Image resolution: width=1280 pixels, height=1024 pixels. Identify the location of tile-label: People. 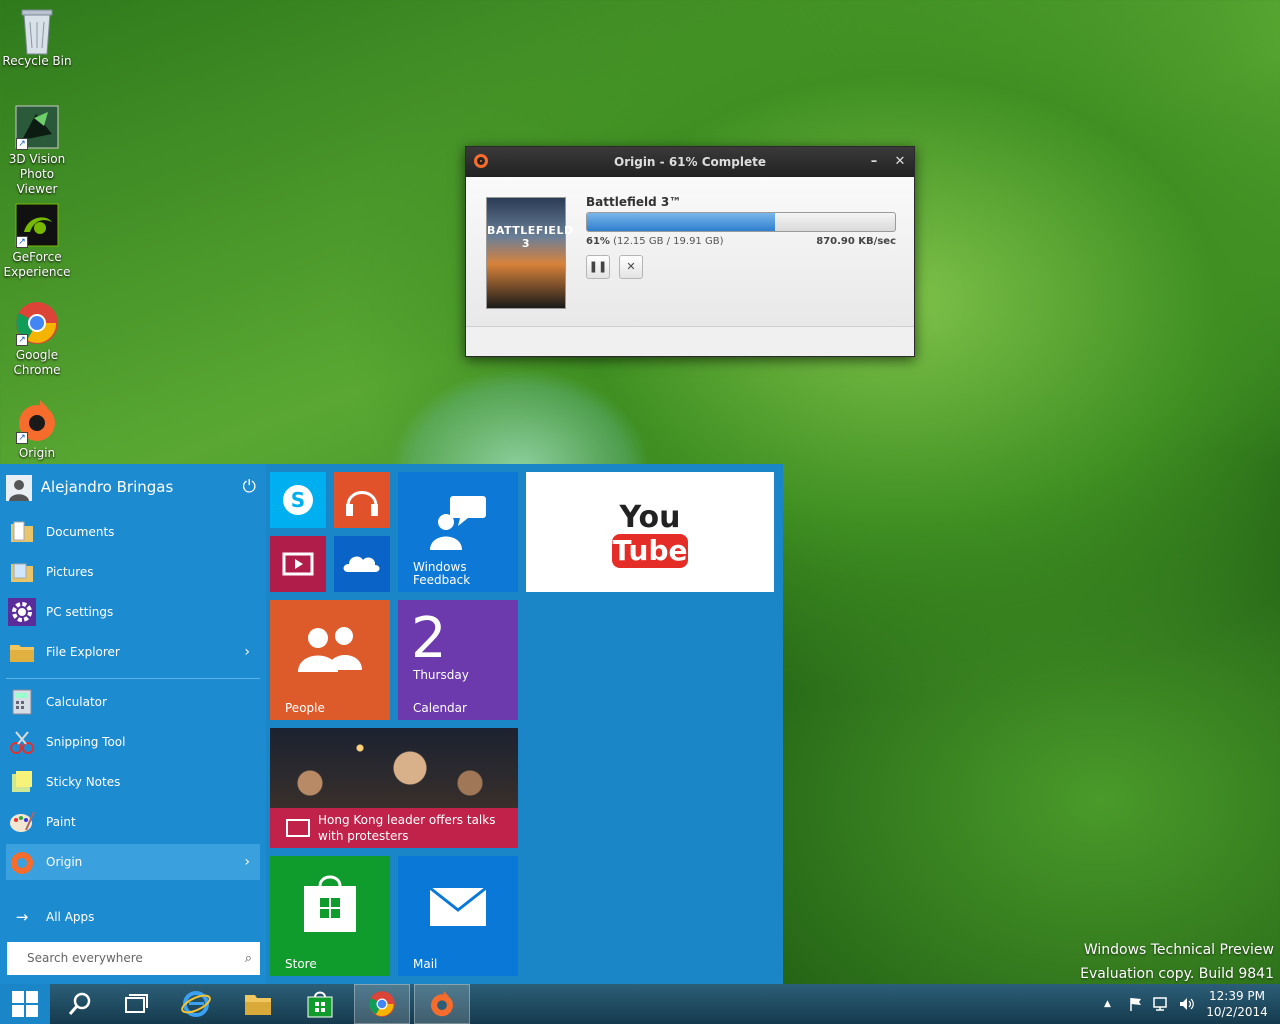
(305, 708).